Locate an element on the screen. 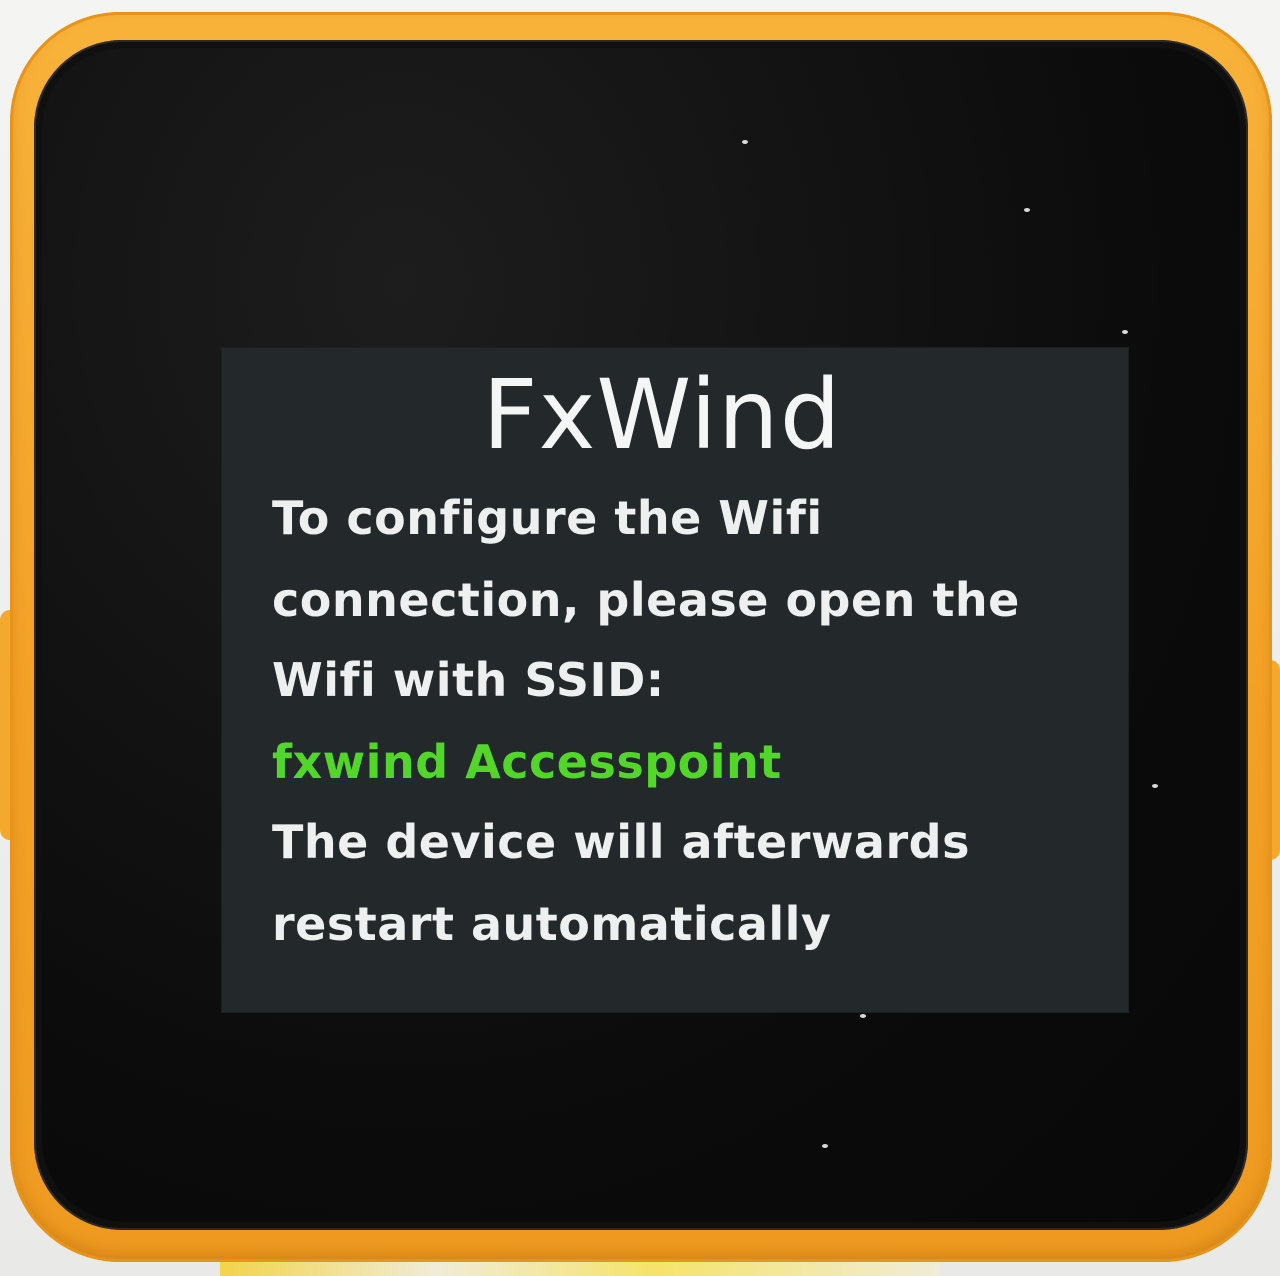  instruction-line-5: The device will afterwards is located at coordinates (621, 842).